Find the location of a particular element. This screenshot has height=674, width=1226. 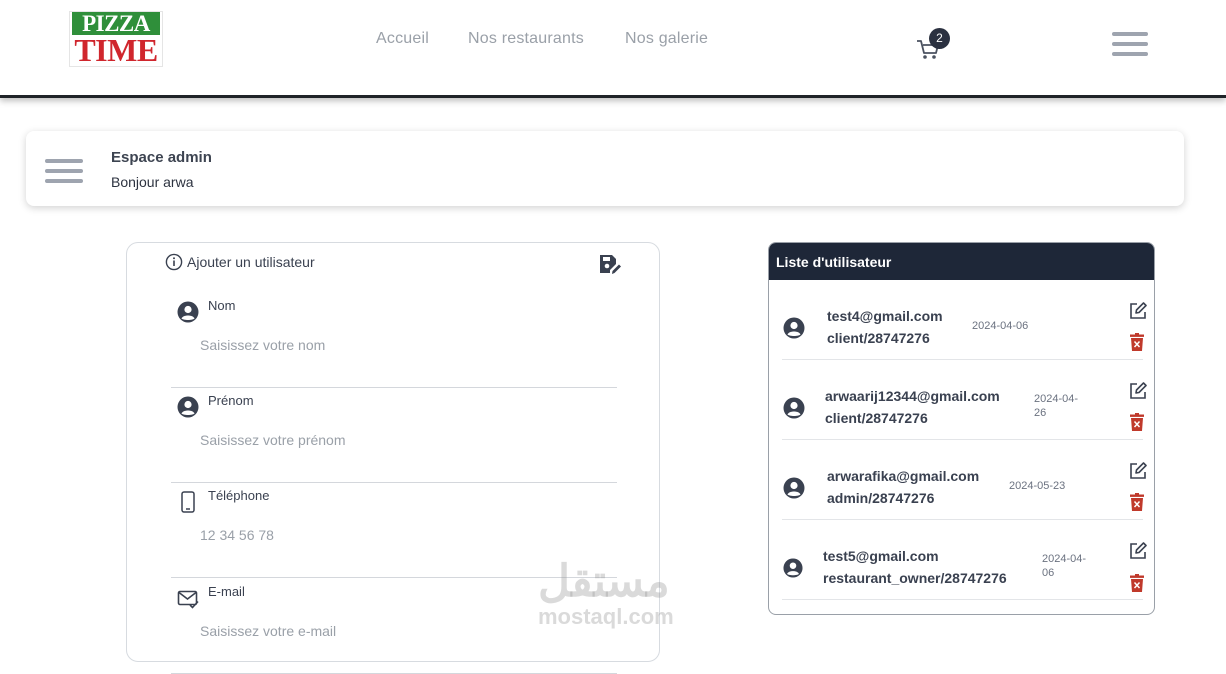

watermark-latin: mostaql.com is located at coordinates (606, 616).